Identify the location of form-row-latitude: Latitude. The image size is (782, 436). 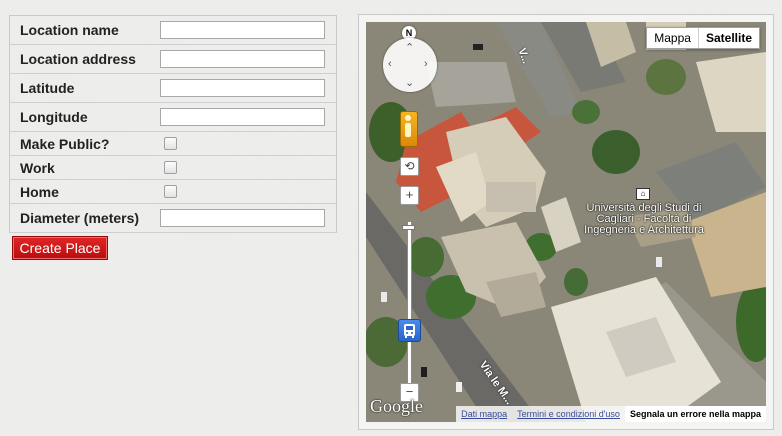
(173, 88).